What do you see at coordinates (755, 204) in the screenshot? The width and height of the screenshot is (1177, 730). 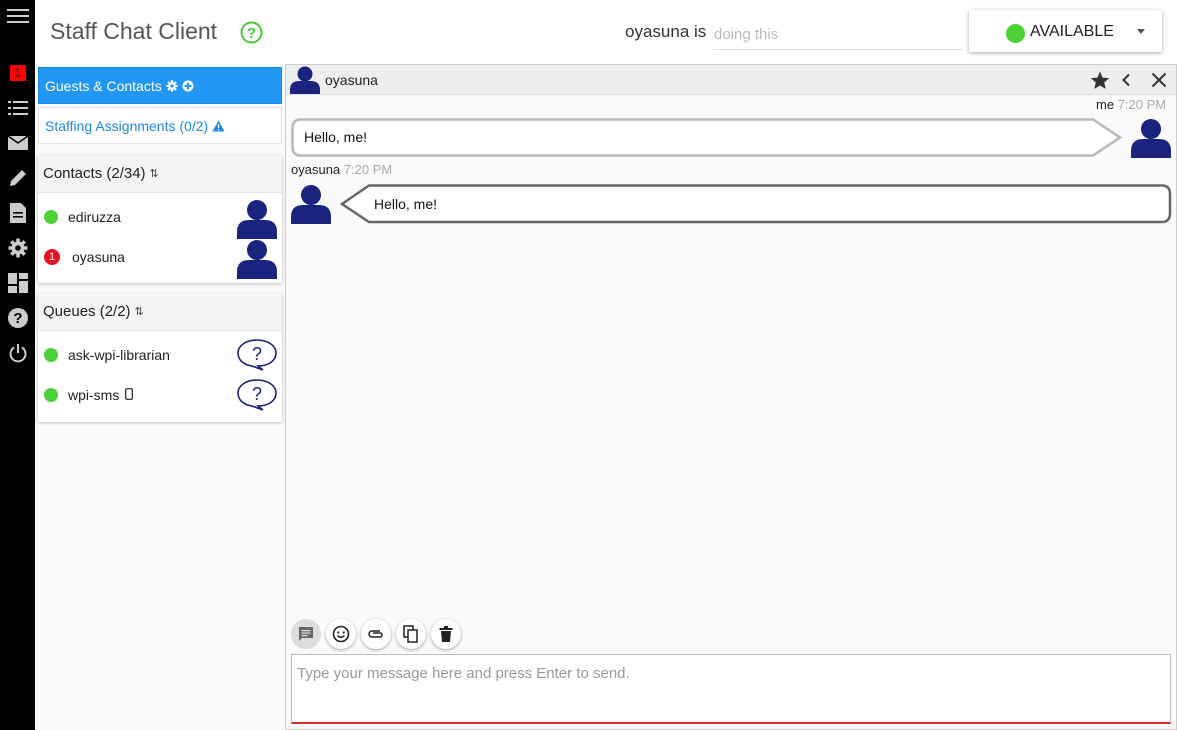 I see `message-bubble-incoming` at bounding box center [755, 204].